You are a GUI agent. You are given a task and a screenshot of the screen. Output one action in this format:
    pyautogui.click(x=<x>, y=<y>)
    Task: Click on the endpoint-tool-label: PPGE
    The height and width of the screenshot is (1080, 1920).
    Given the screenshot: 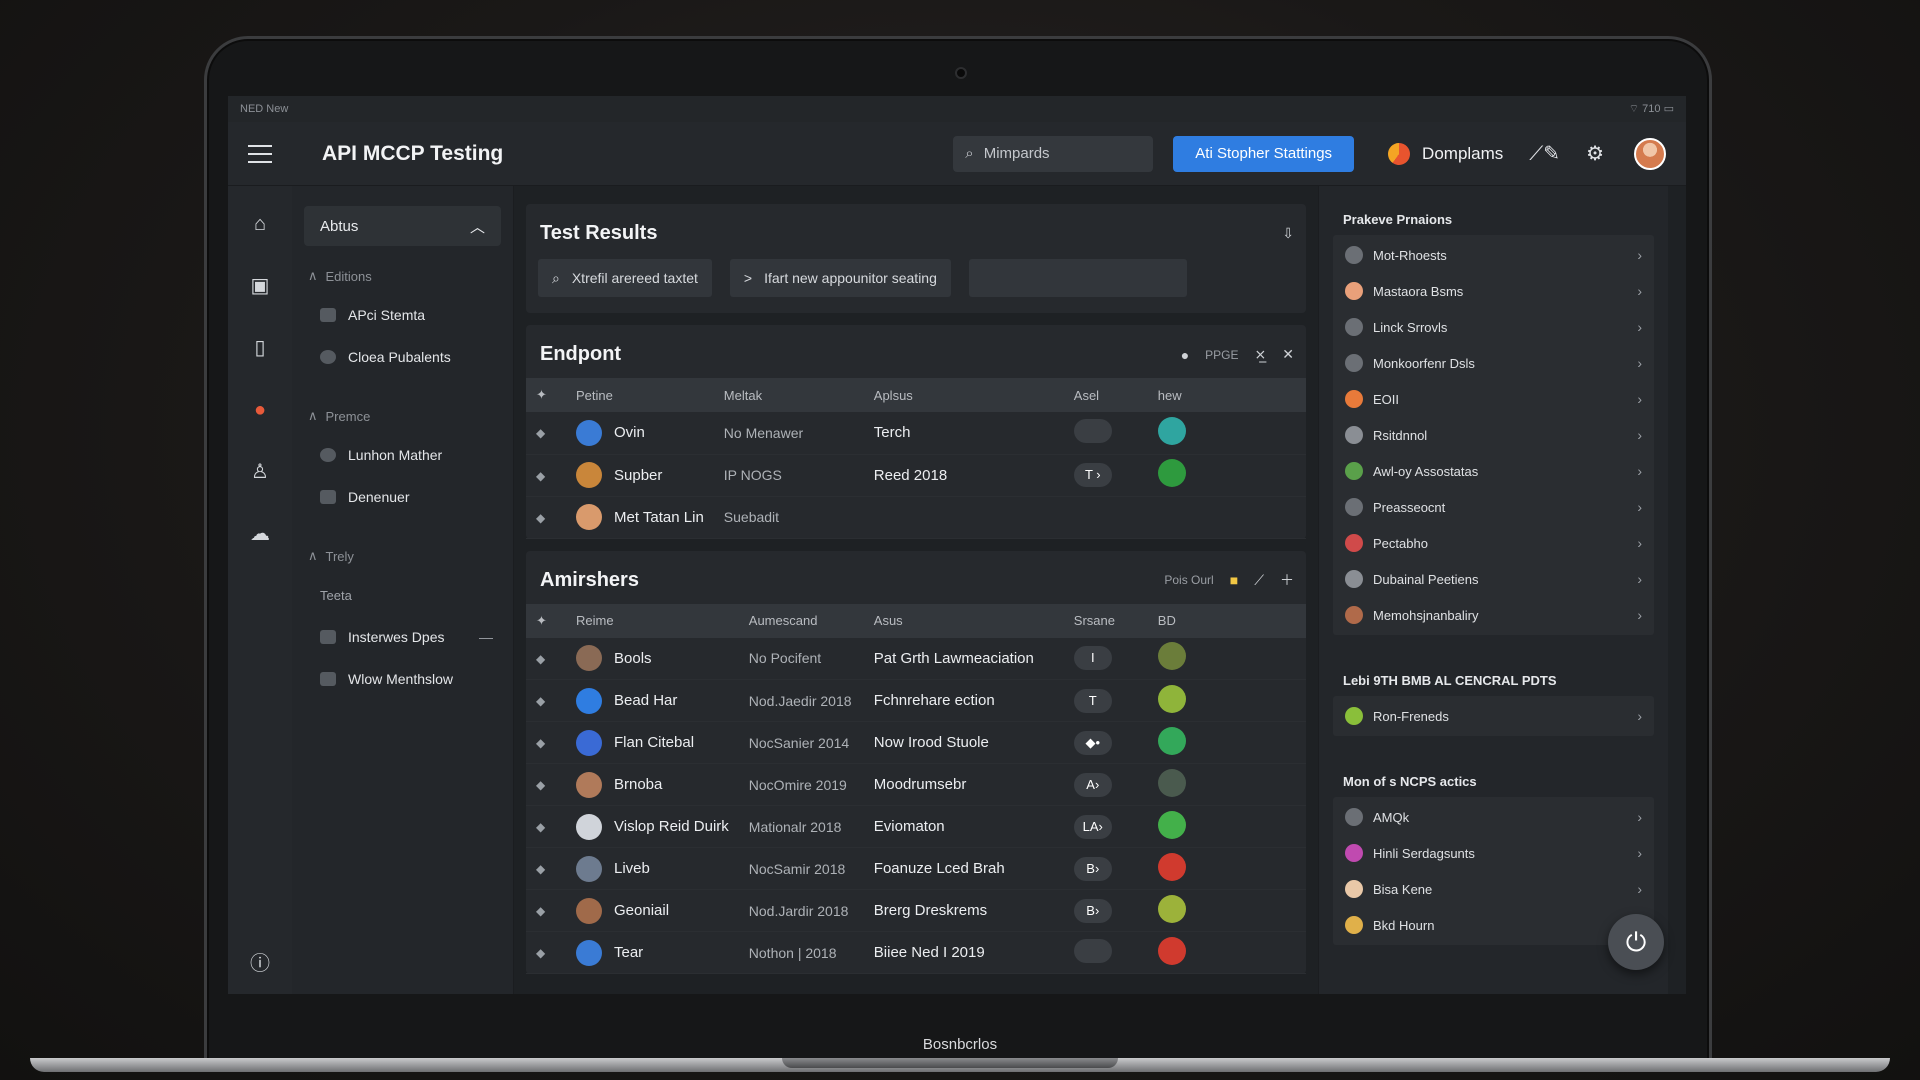 What is the action you would take?
    pyautogui.click(x=1221, y=355)
    